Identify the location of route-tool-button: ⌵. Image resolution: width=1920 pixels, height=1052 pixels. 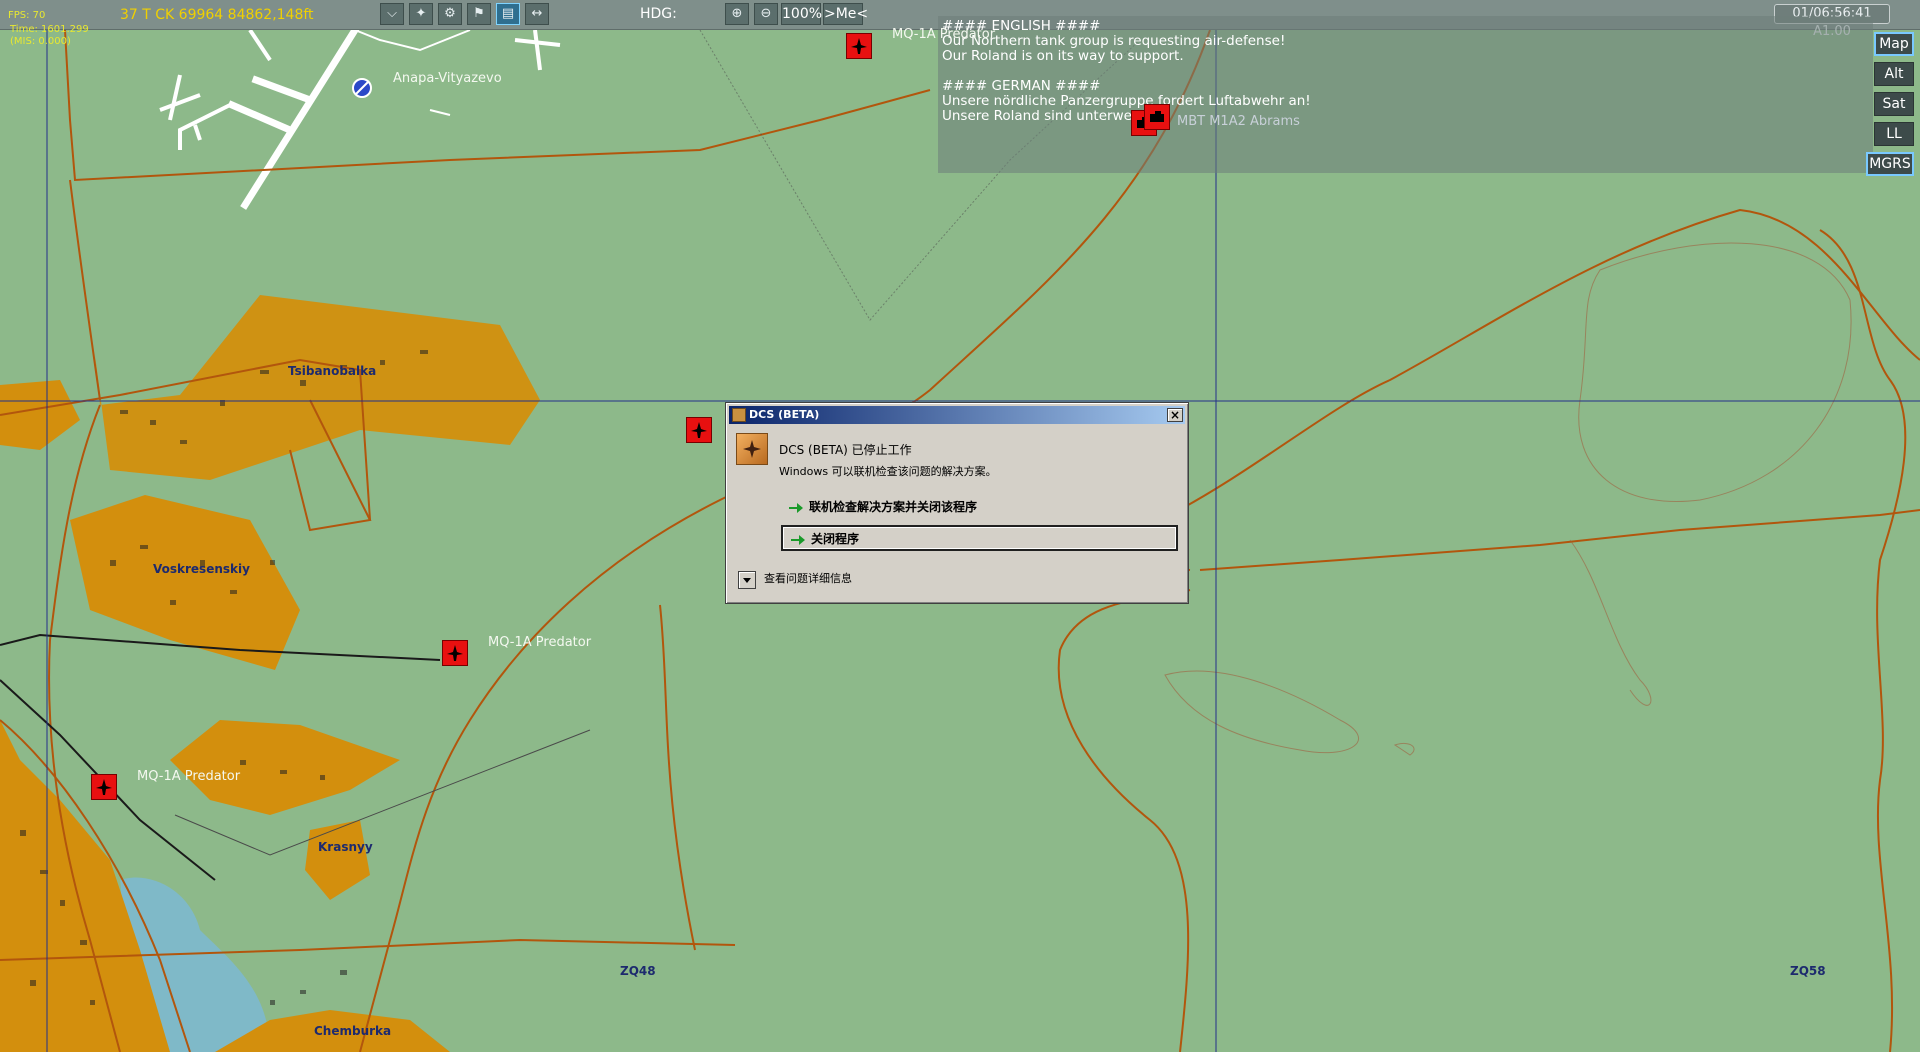
(392, 14).